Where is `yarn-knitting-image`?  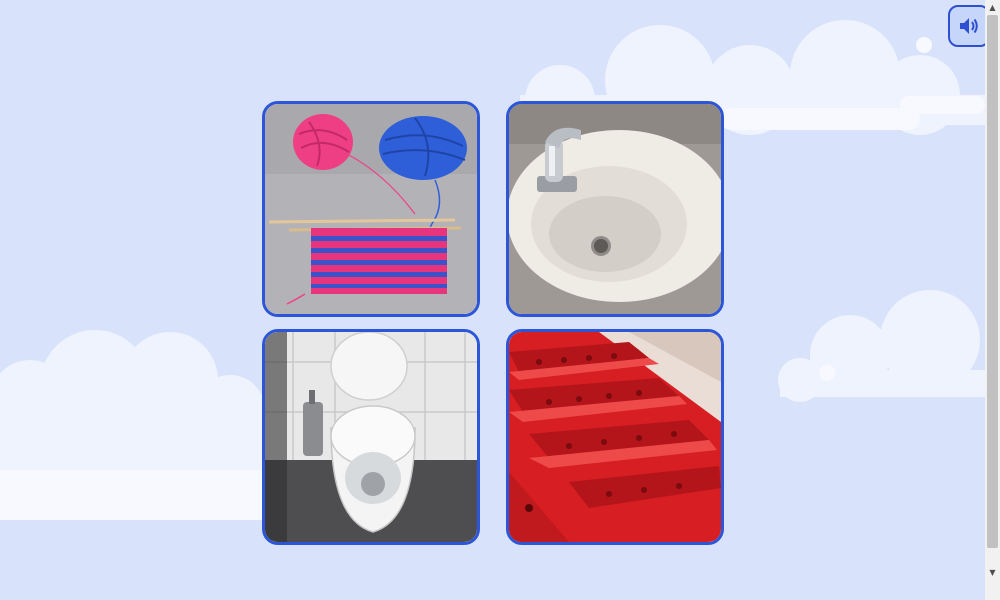
yarn-knitting-image is located at coordinates (371, 209).